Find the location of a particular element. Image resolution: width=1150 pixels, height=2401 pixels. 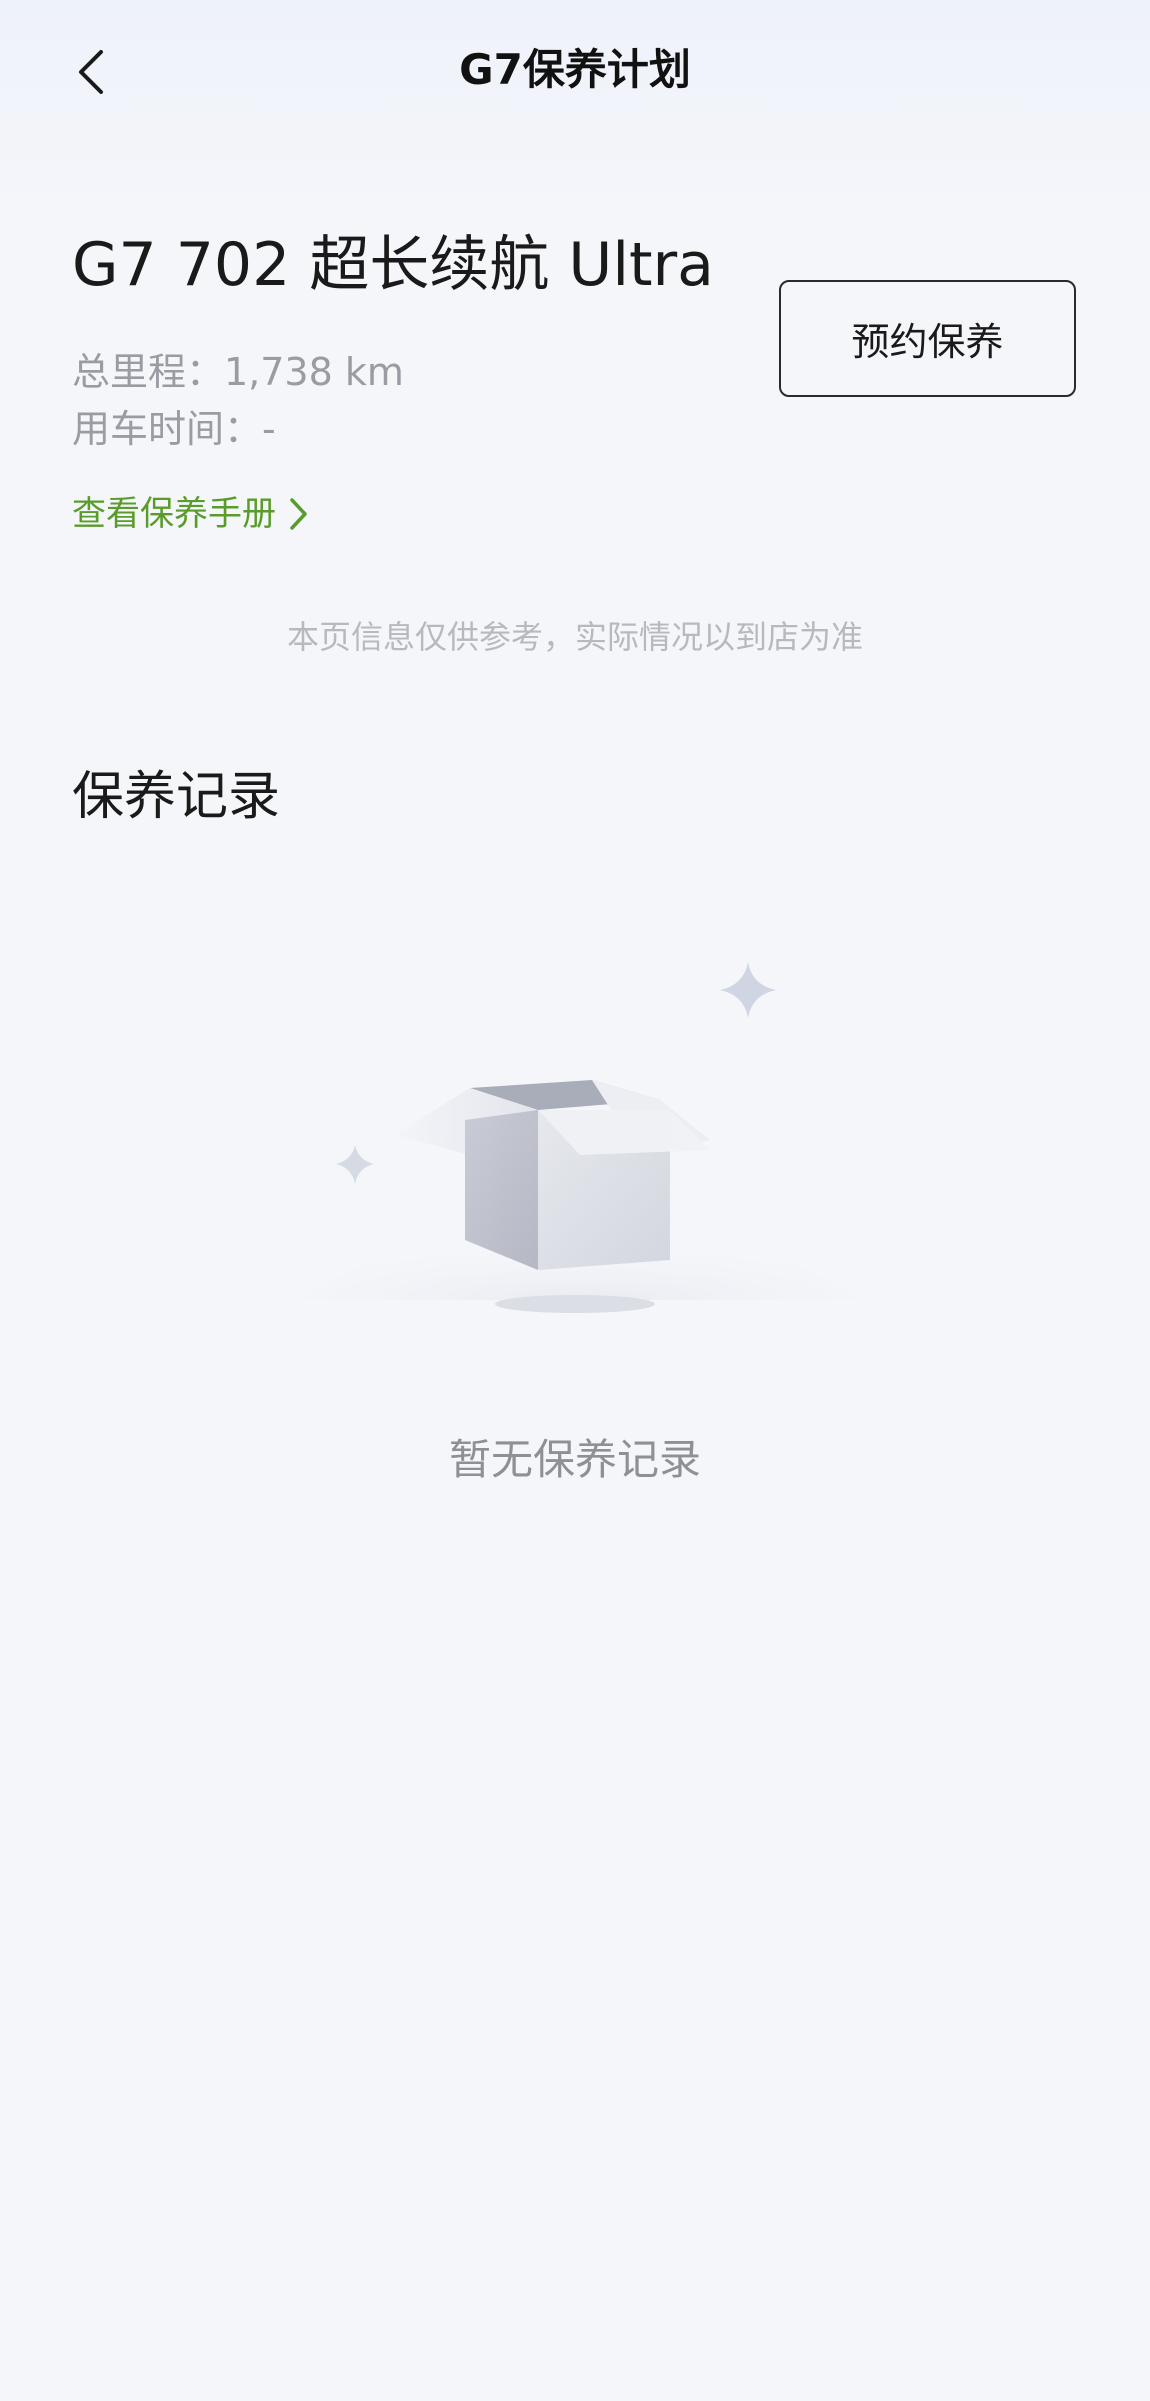

chevron-right-icon is located at coordinates (298, 514).